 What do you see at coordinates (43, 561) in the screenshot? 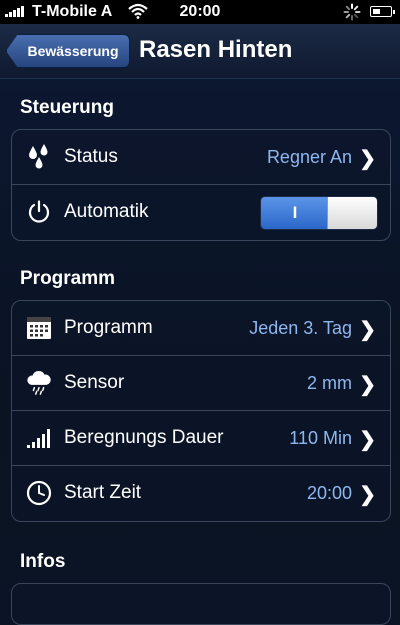
I see `section-header-infos: Infos` at bounding box center [43, 561].